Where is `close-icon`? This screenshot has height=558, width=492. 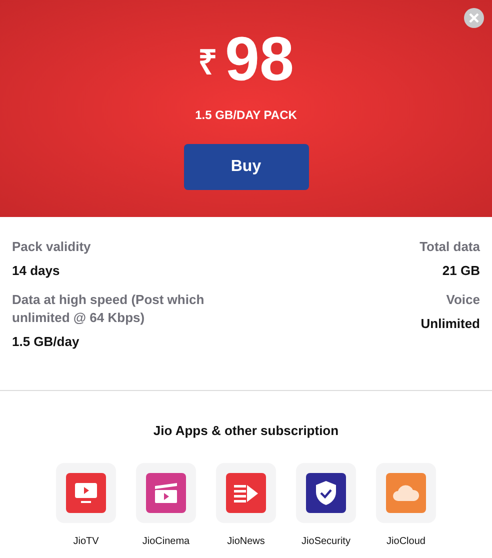 close-icon is located at coordinates (474, 18).